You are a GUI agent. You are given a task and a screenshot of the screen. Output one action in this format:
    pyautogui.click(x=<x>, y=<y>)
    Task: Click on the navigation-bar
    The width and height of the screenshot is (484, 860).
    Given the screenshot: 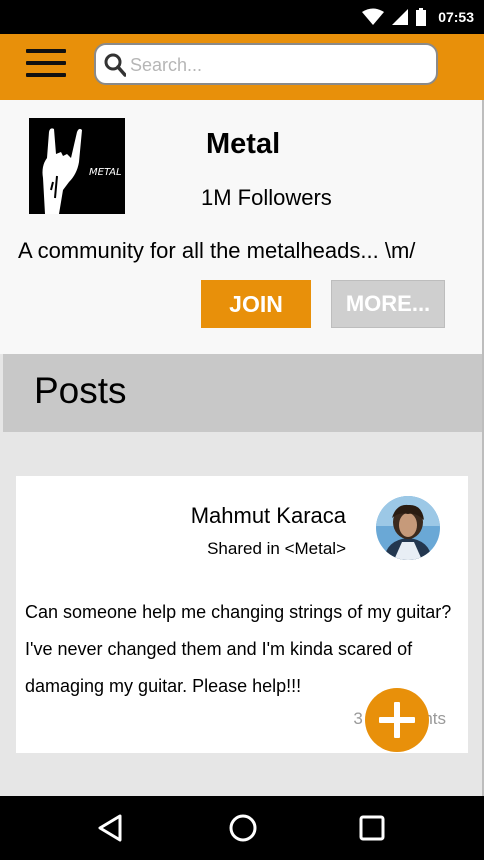 What is the action you would take?
    pyautogui.click(x=242, y=828)
    